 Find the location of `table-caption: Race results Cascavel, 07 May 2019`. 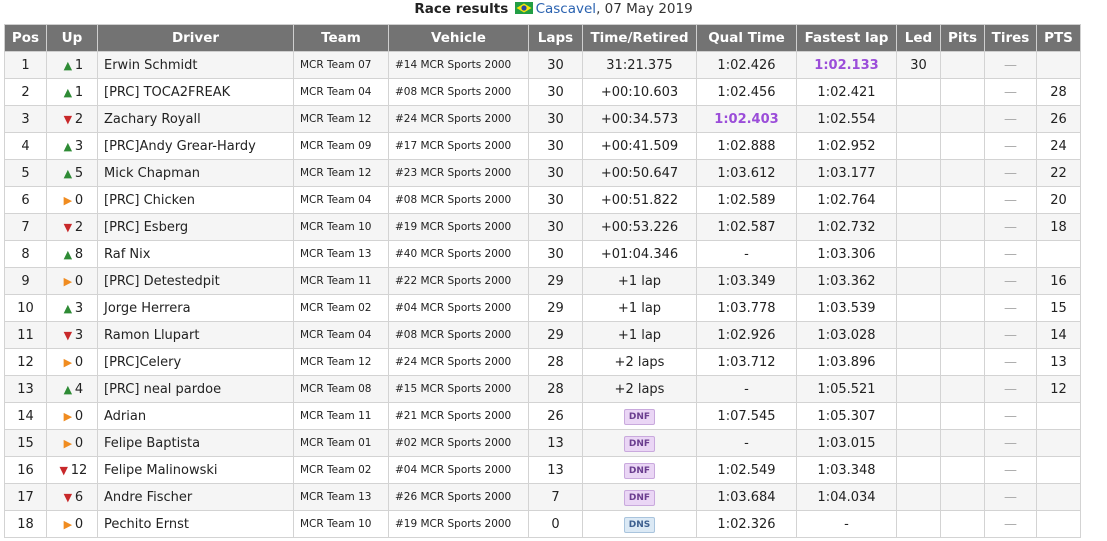

table-caption: Race results Cascavel, 07 May 2019 is located at coordinates (553, 11).